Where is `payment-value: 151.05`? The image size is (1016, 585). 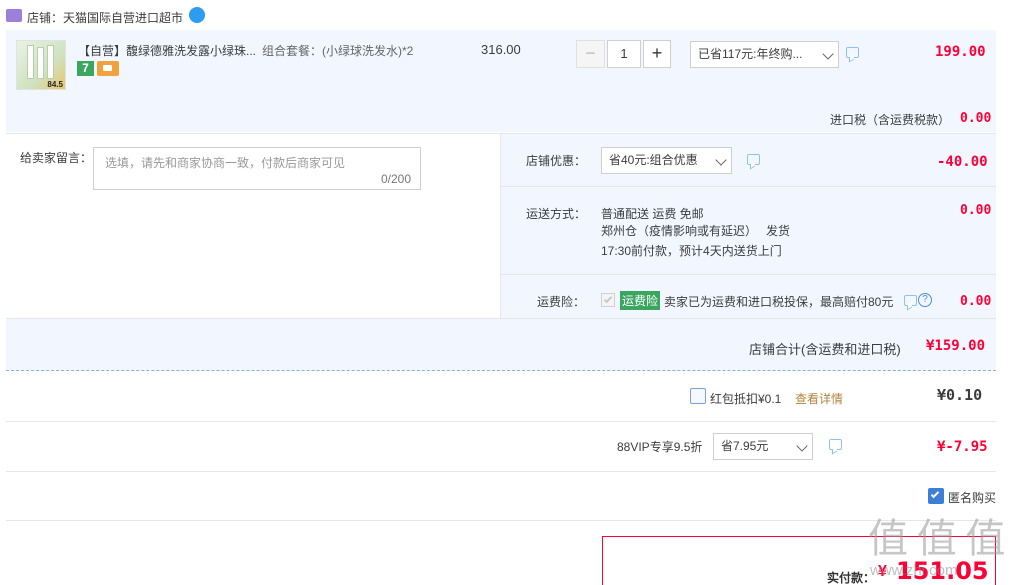 payment-value: 151.05 is located at coordinates (942, 571).